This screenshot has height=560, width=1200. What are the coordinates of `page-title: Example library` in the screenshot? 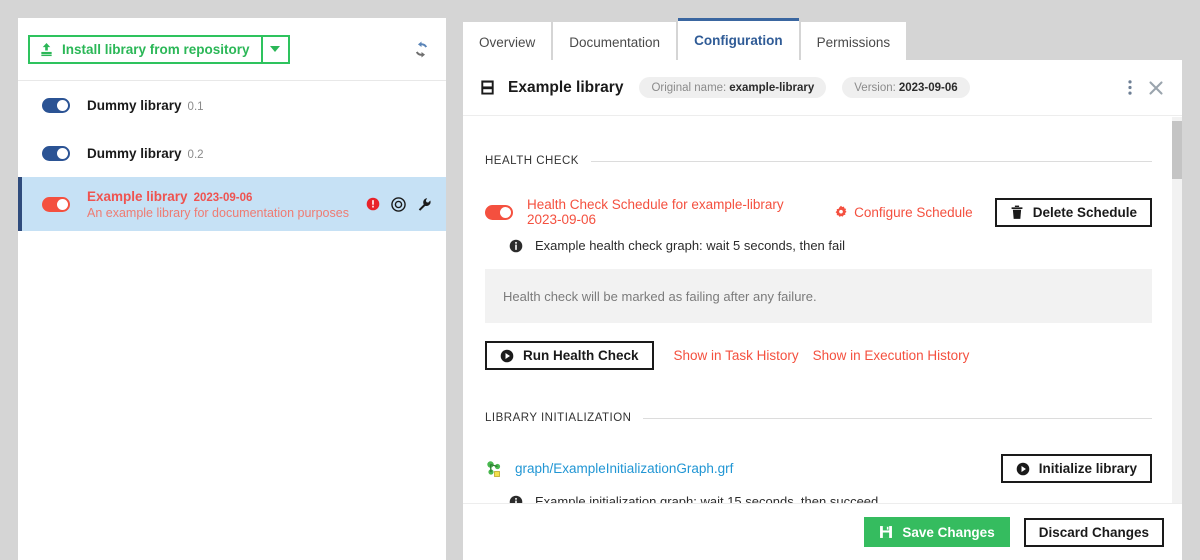 It's located at (566, 87).